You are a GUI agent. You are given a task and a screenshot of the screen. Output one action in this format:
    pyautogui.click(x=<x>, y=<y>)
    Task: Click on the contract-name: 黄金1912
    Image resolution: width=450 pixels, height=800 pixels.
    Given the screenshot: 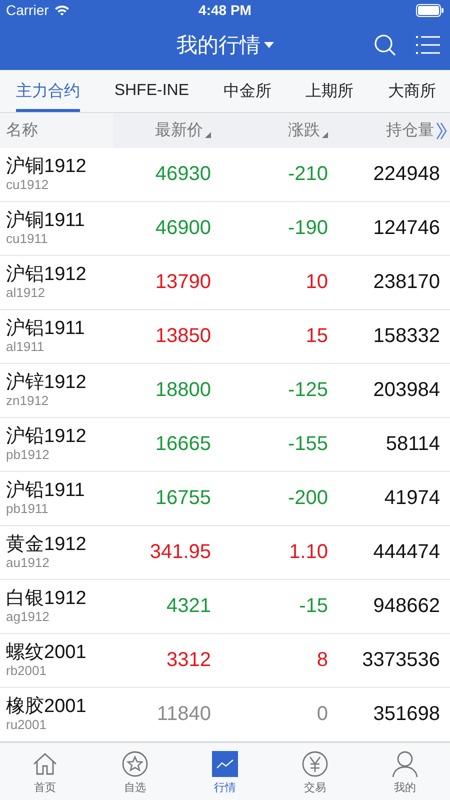 What is the action you would take?
    pyautogui.click(x=47, y=545)
    